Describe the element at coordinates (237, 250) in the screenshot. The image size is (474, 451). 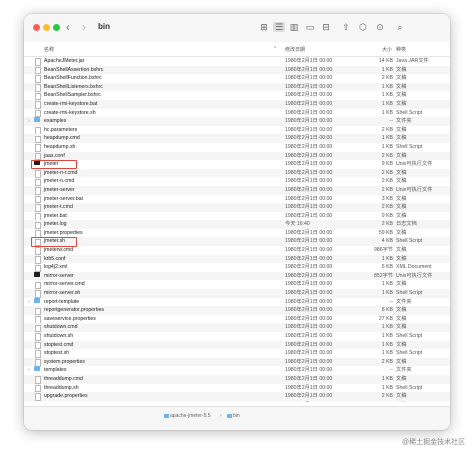
I see `file-row-jmeterw-cmd: jmeterw.cmd 1980年2月1日 00:00 986字节 文稿` at that location.